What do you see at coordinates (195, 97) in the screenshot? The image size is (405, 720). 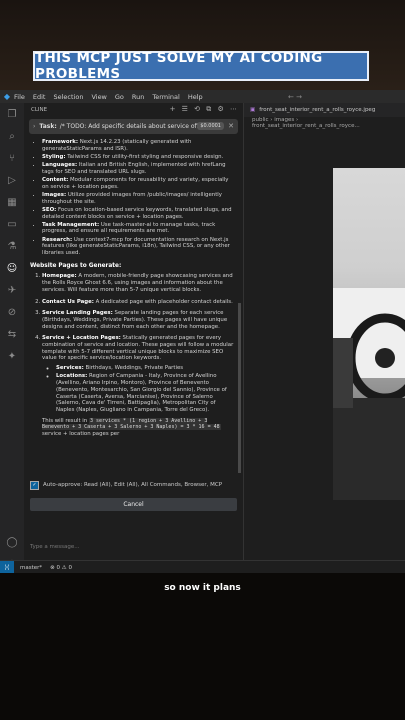 I see `menu-help: Help` at bounding box center [195, 97].